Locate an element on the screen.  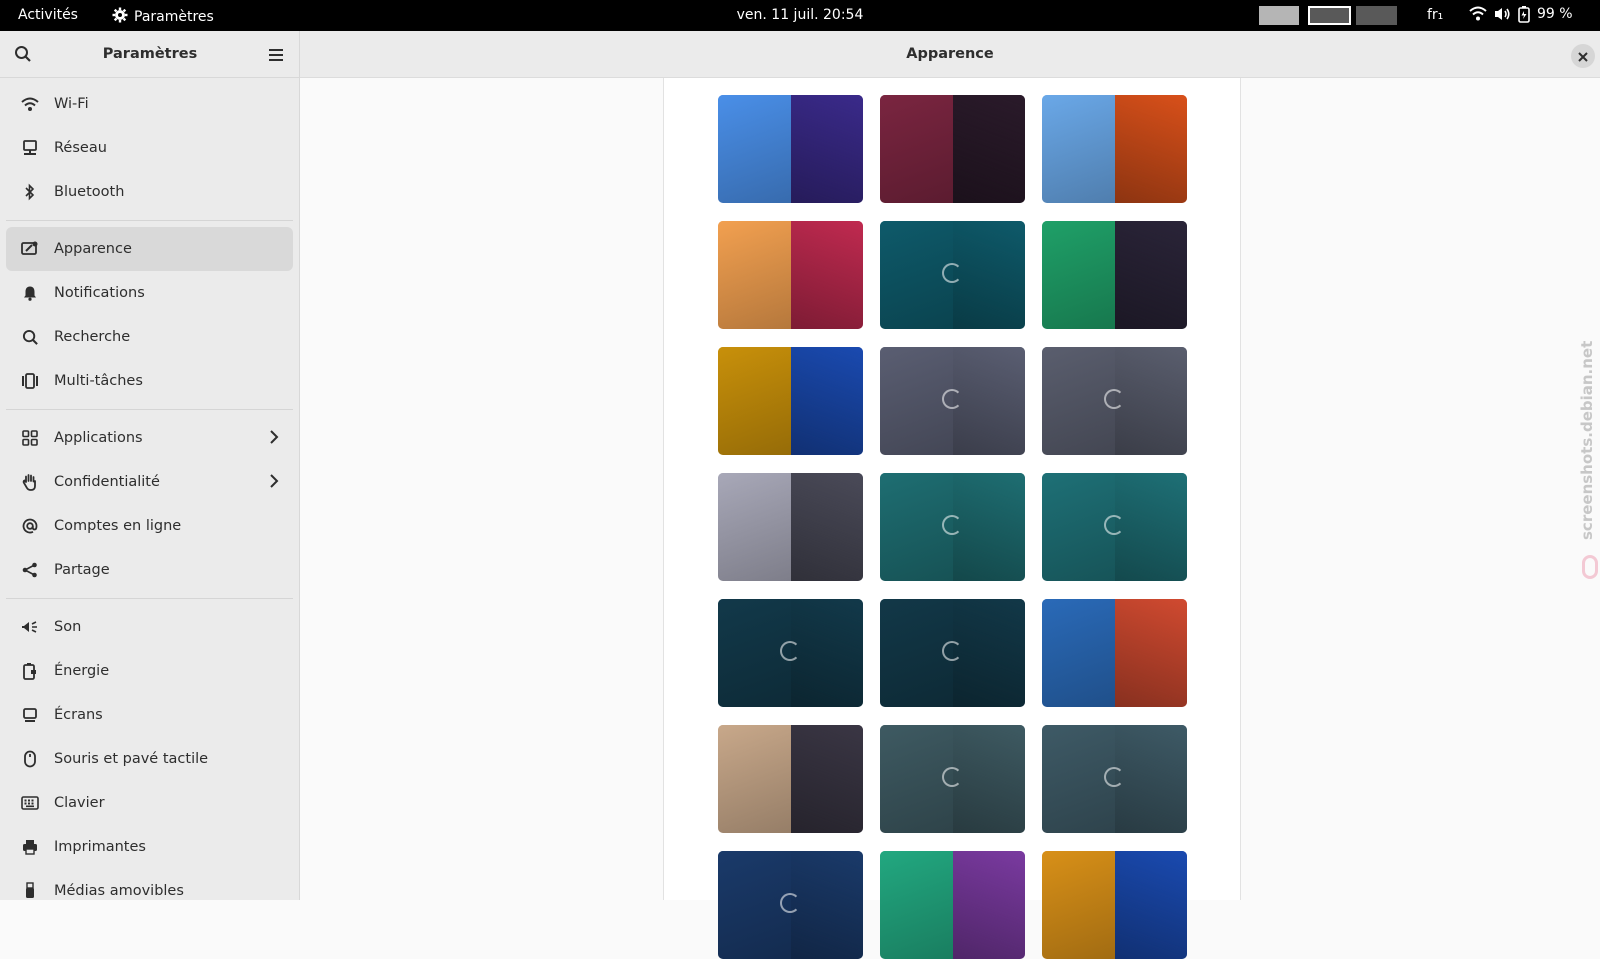
sidebar-item-sound: Son is located at coordinates (149, 627).